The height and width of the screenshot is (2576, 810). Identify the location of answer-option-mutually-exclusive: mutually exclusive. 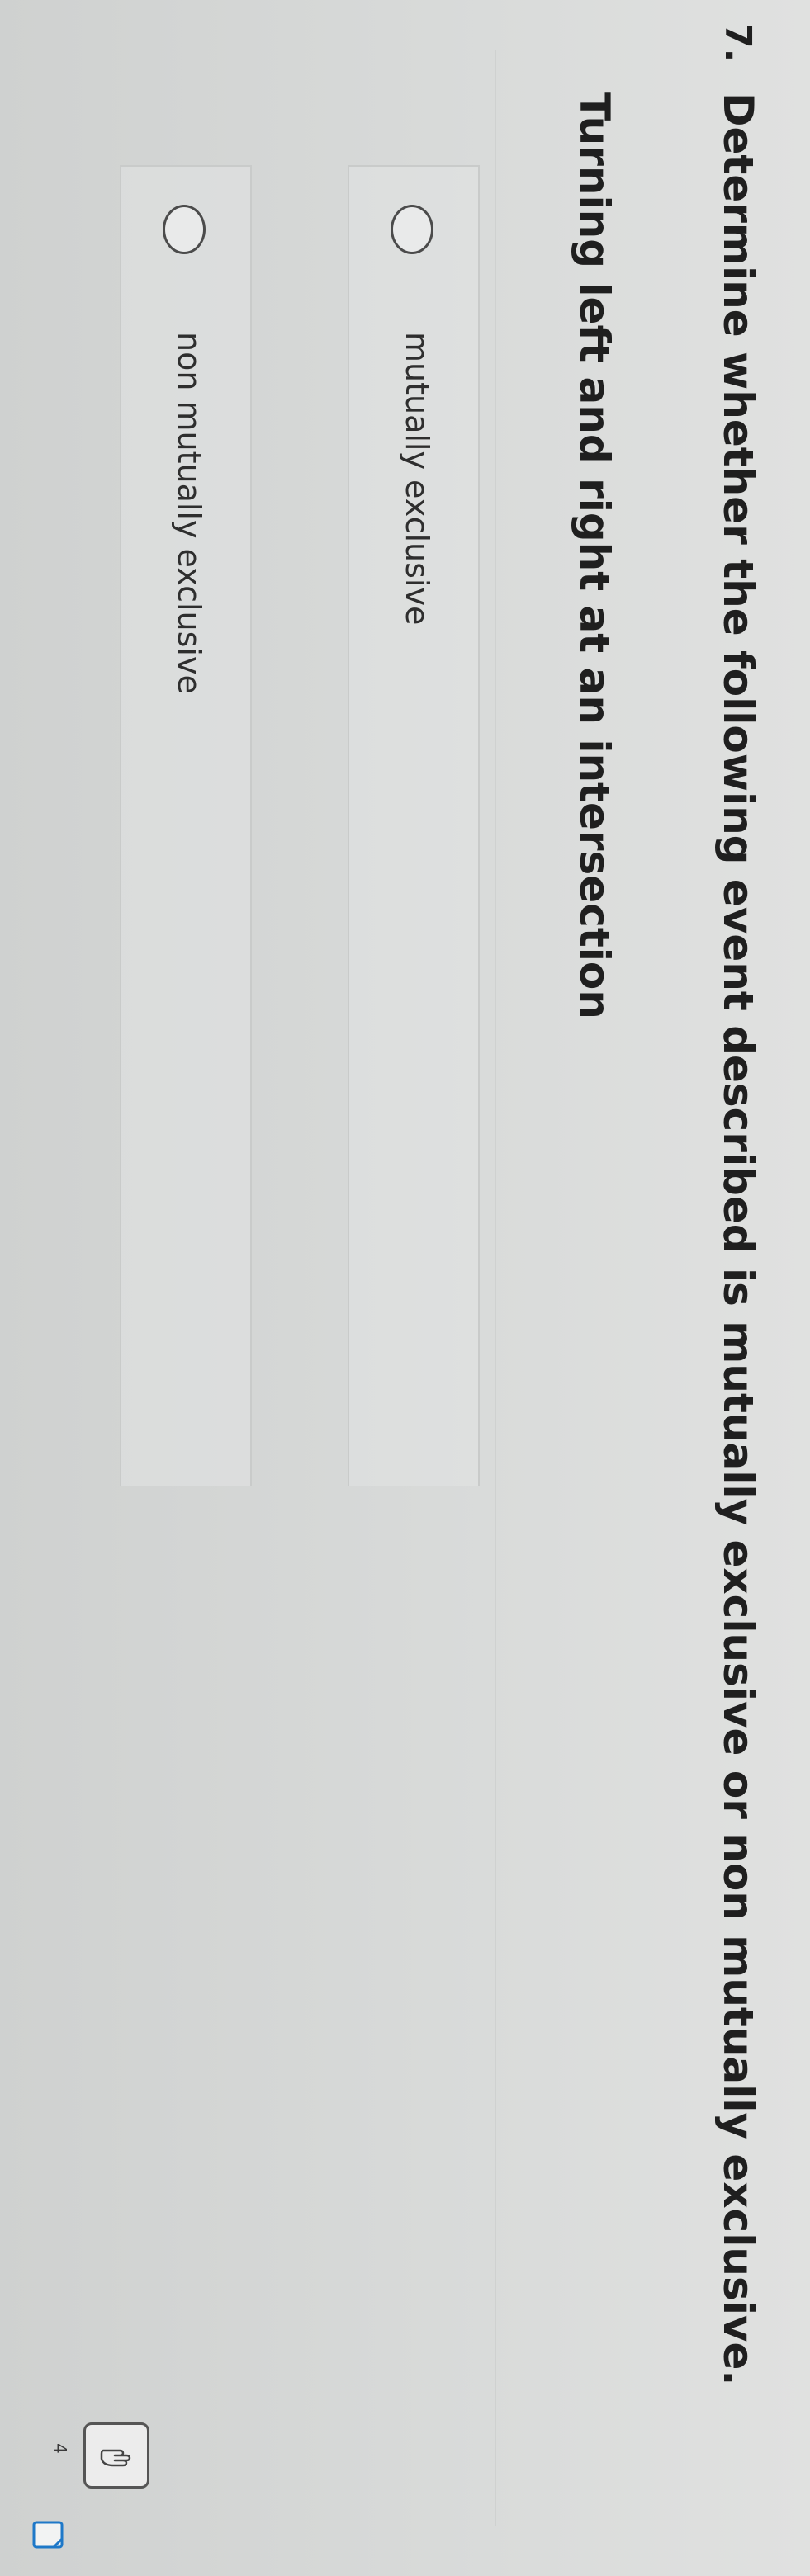
(414, 825).